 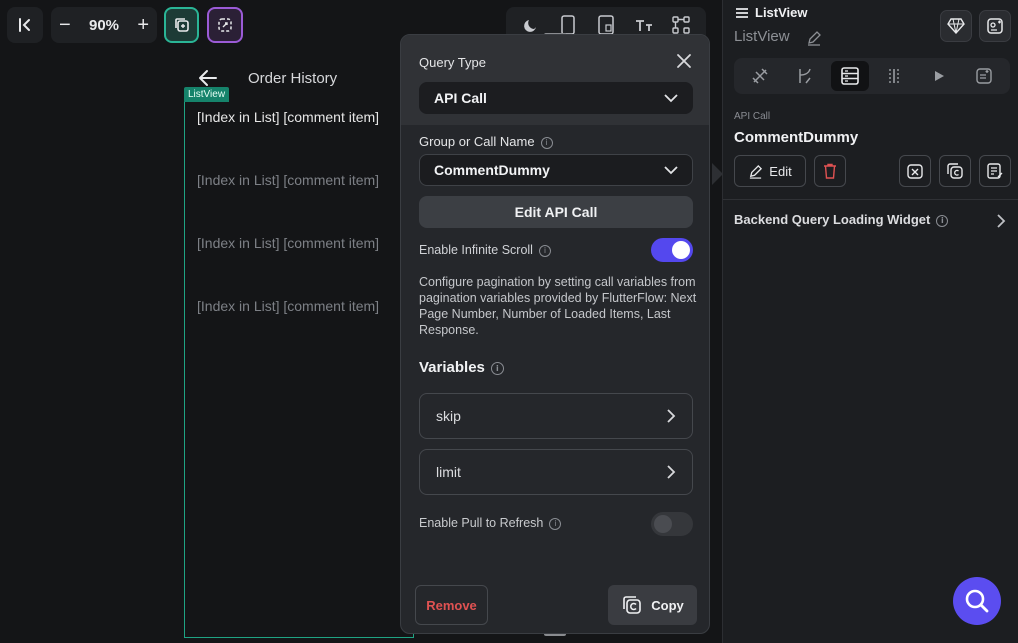 What do you see at coordinates (460, 98) in the screenshot?
I see `query-type-value: API Call` at bounding box center [460, 98].